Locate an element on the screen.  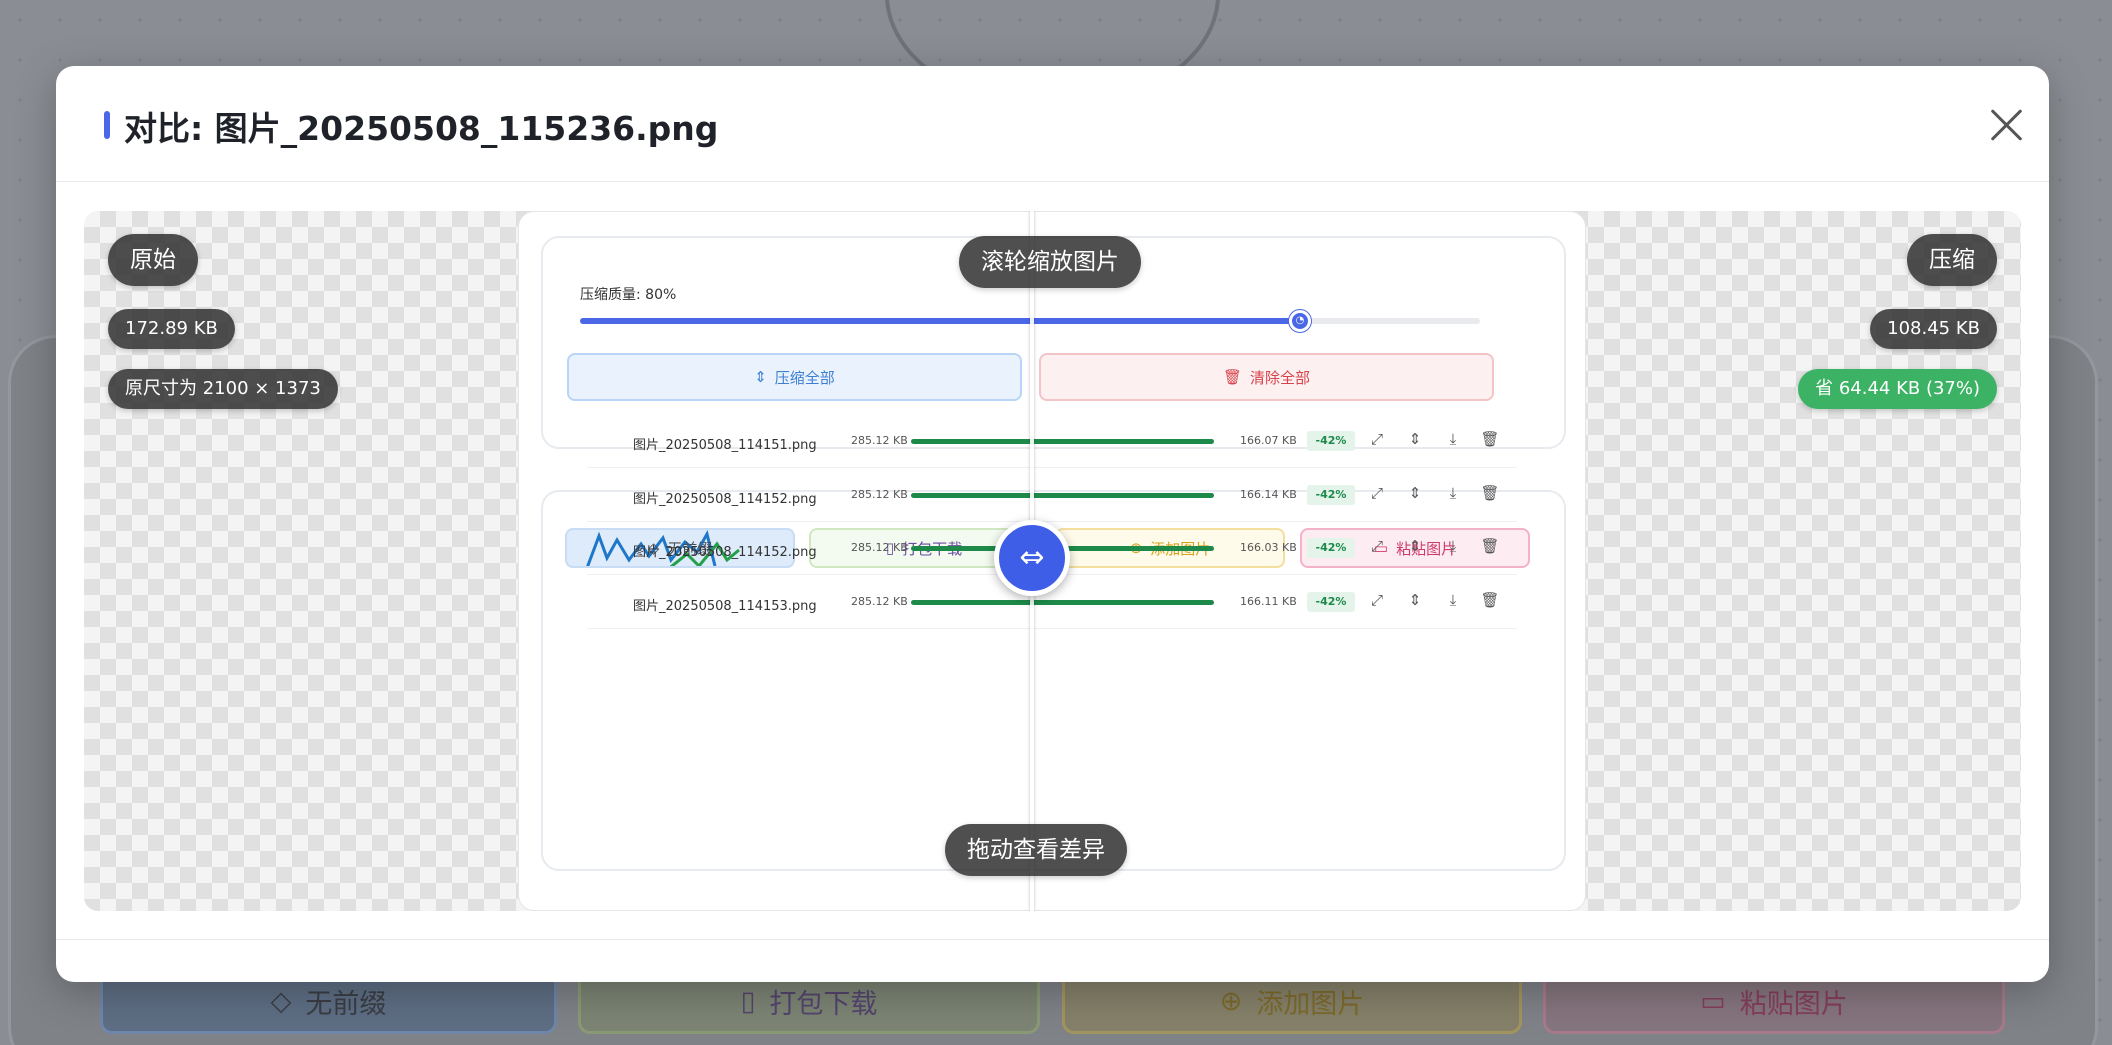
quality-slider-thumb: ◔ is located at coordinates (1300, 321).